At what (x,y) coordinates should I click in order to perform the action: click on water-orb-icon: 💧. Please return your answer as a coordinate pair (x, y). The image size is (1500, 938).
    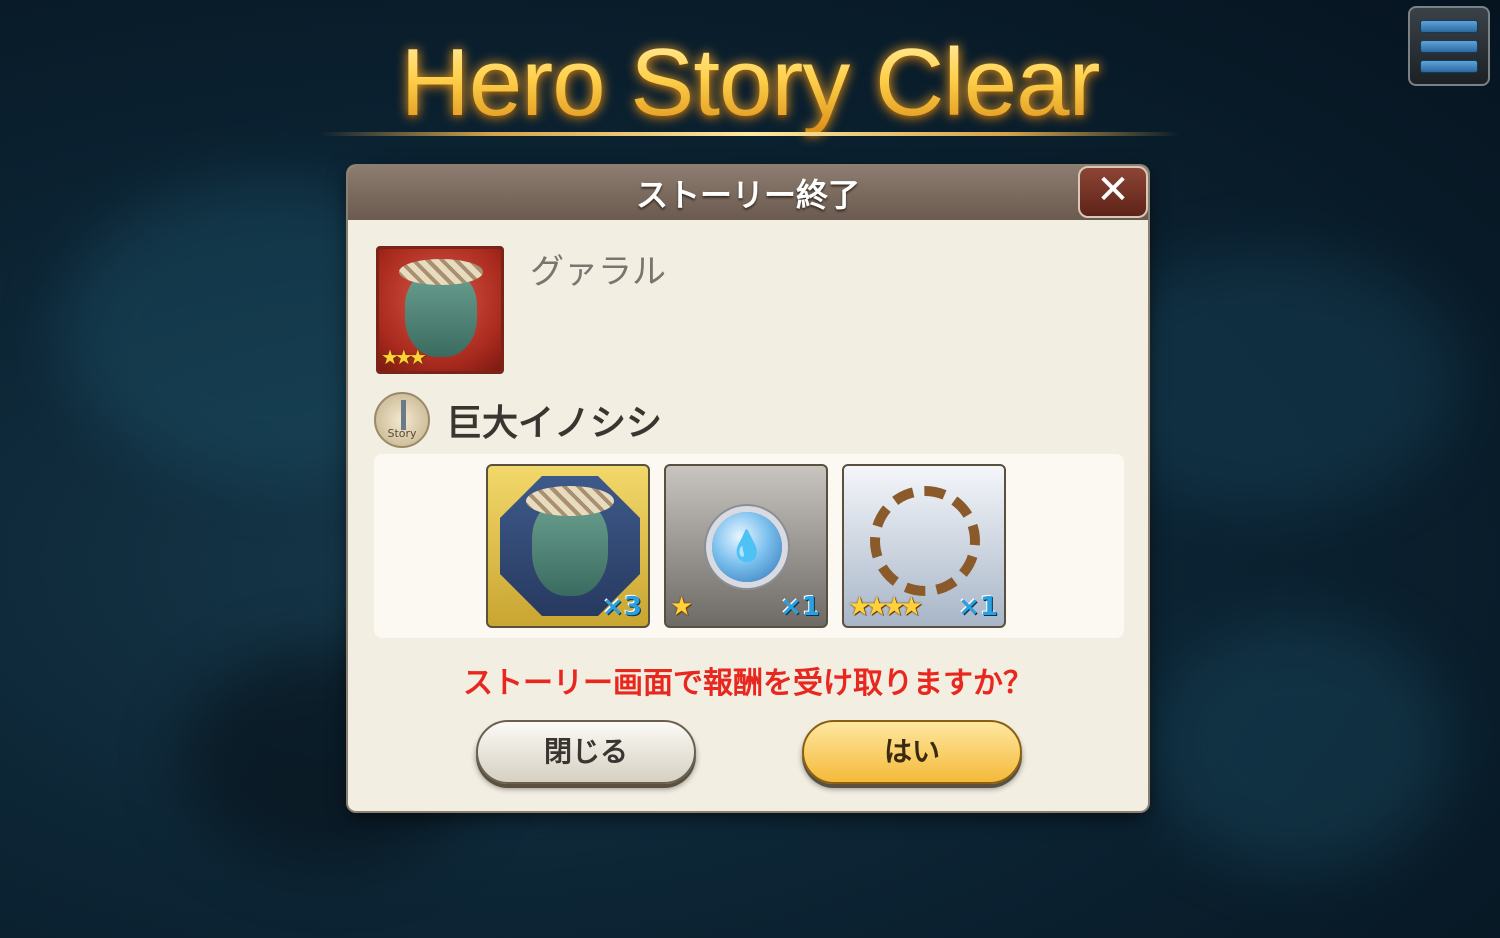
    Looking at the image, I should click on (747, 547).